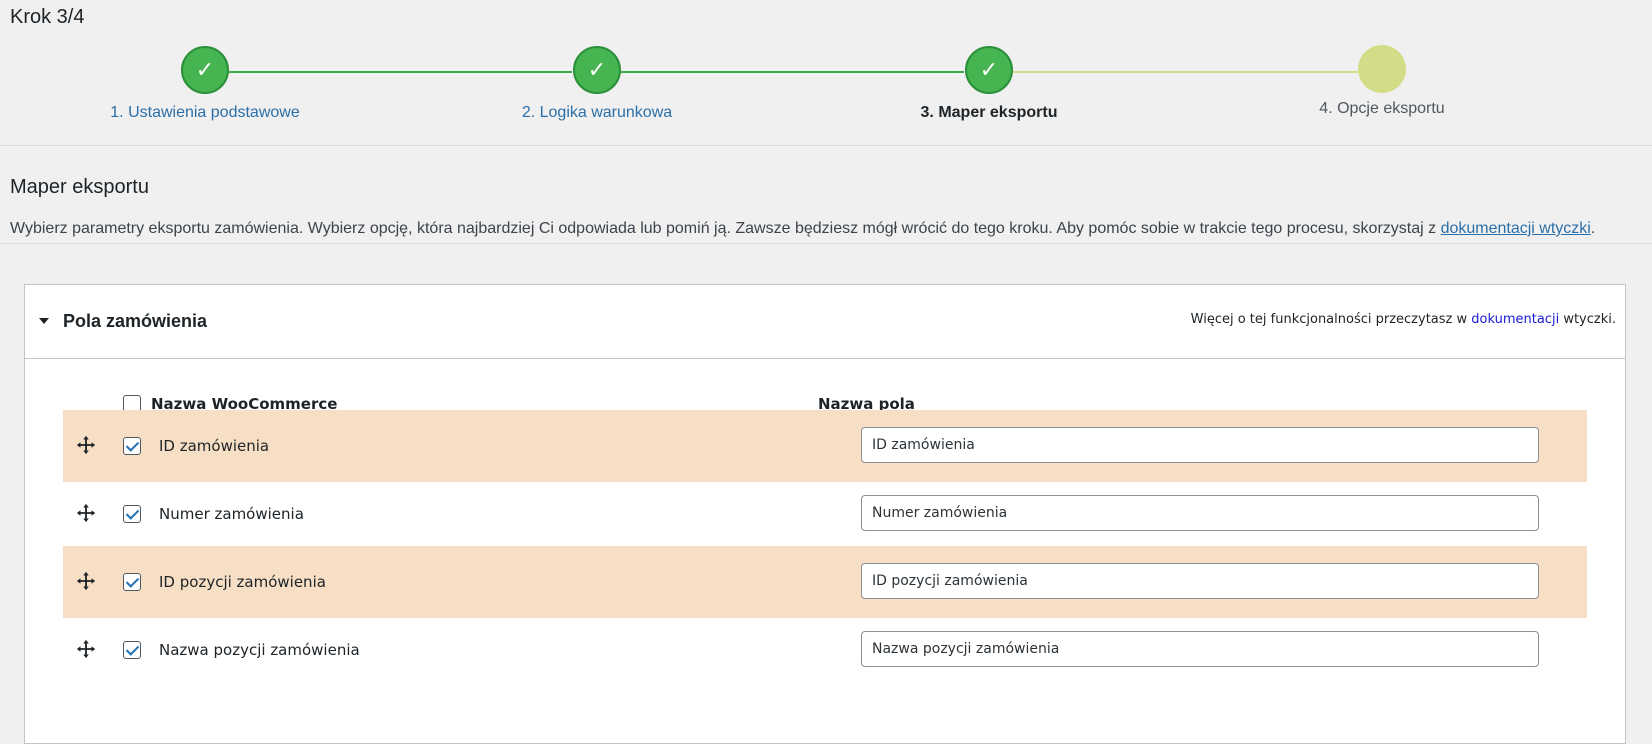  I want to click on plugin-docs-link: dokumentacji wtyczki, so click(1516, 228).